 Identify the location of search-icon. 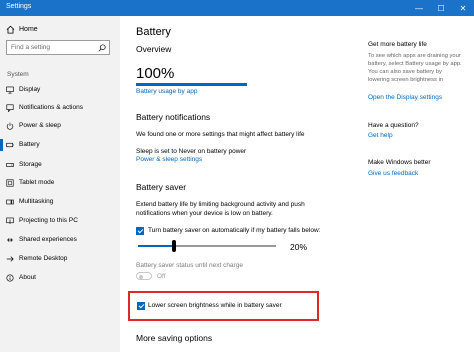
(102, 48).